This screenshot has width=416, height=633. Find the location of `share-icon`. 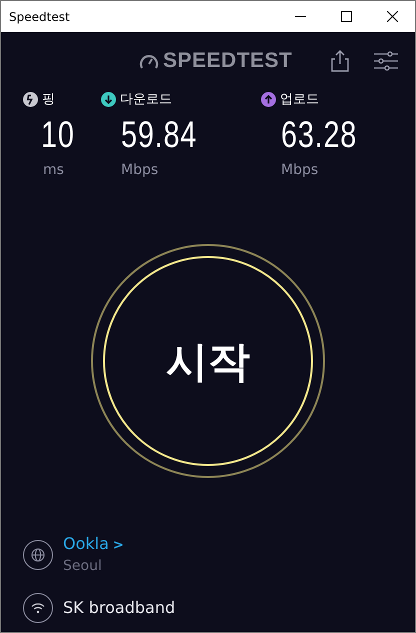

share-icon is located at coordinates (340, 61).